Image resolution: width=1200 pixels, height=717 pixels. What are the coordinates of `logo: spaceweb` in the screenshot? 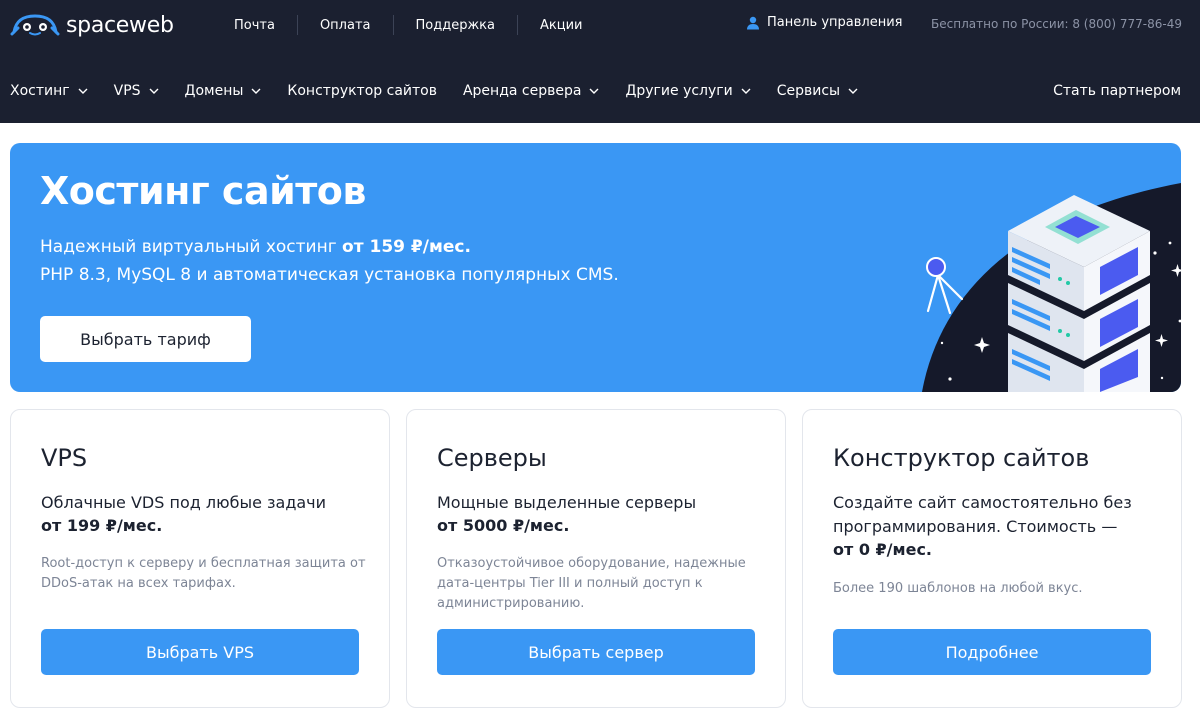 It's located at (92, 25).